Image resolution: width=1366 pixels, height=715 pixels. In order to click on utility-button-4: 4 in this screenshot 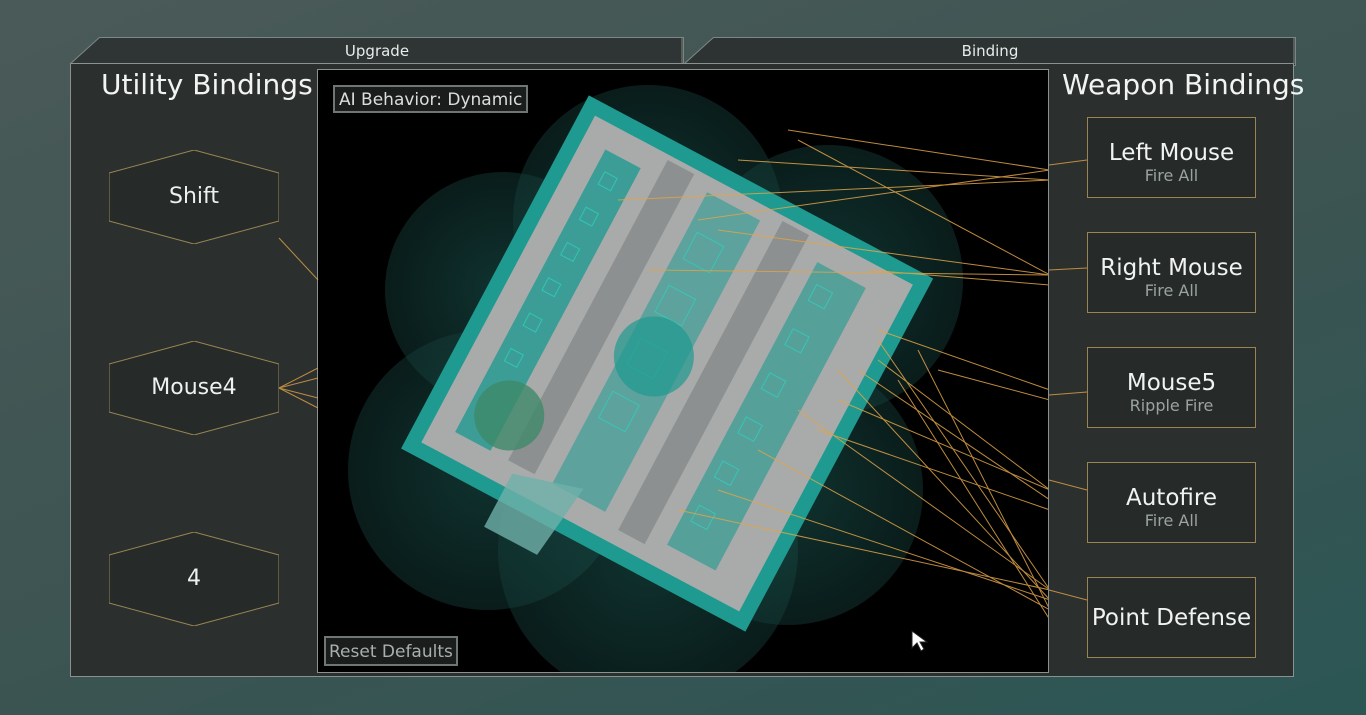, I will do `click(194, 579)`.